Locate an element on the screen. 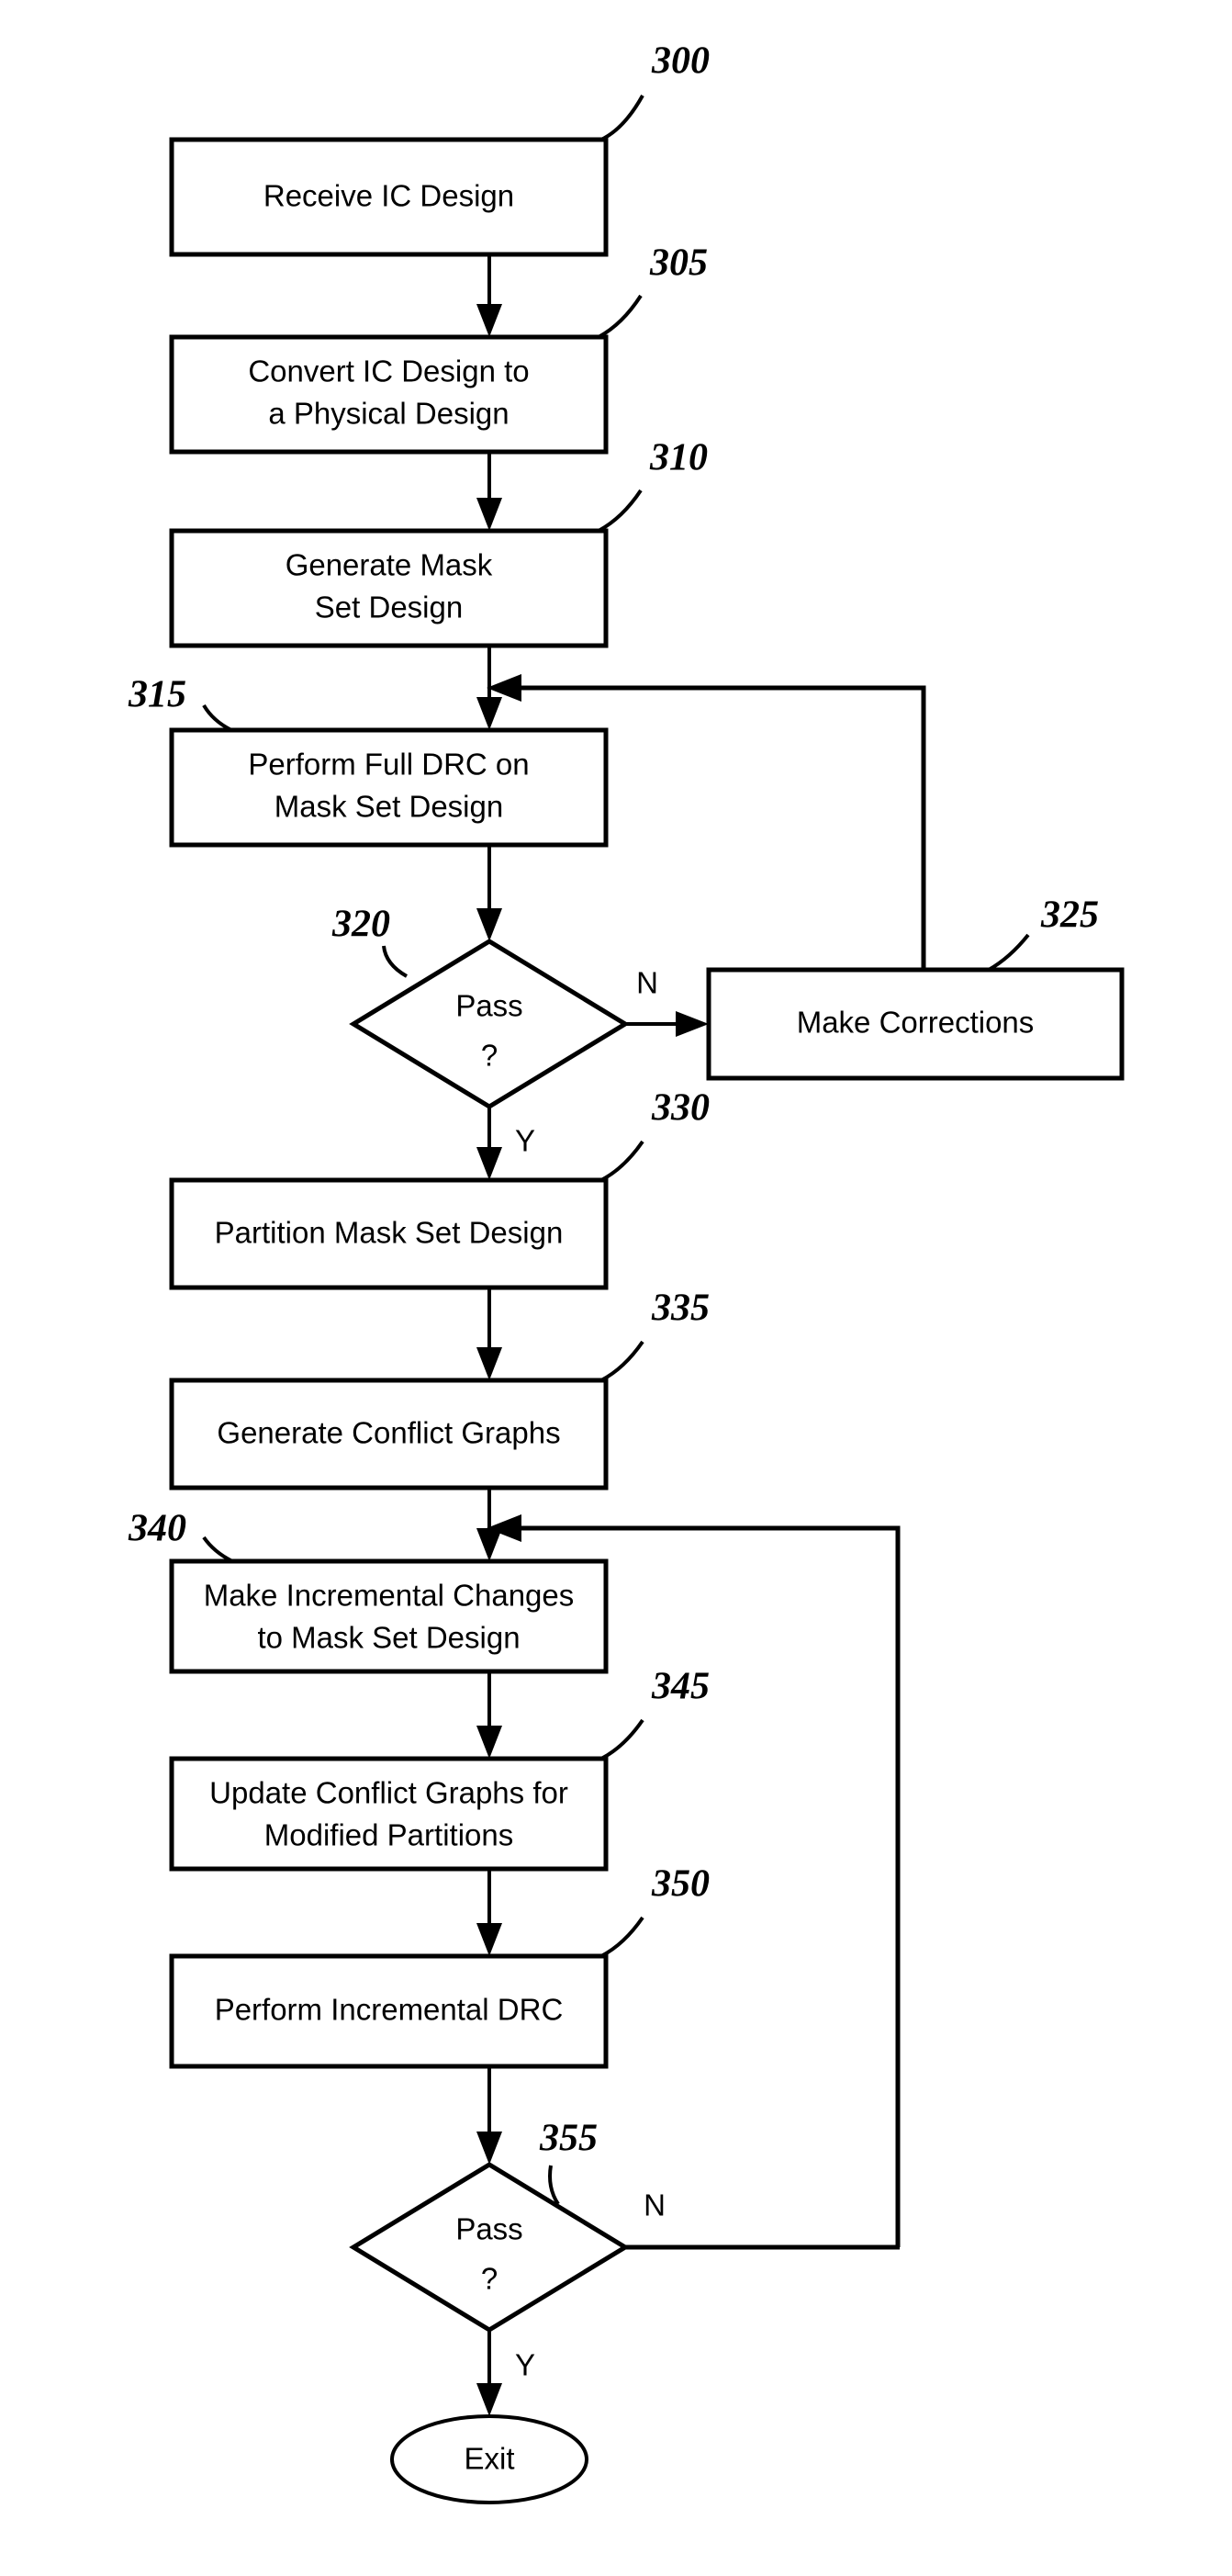 This screenshot has width=1232, height=2576. branch-label-355-yes: Y is located at coordinates (525, 2365).